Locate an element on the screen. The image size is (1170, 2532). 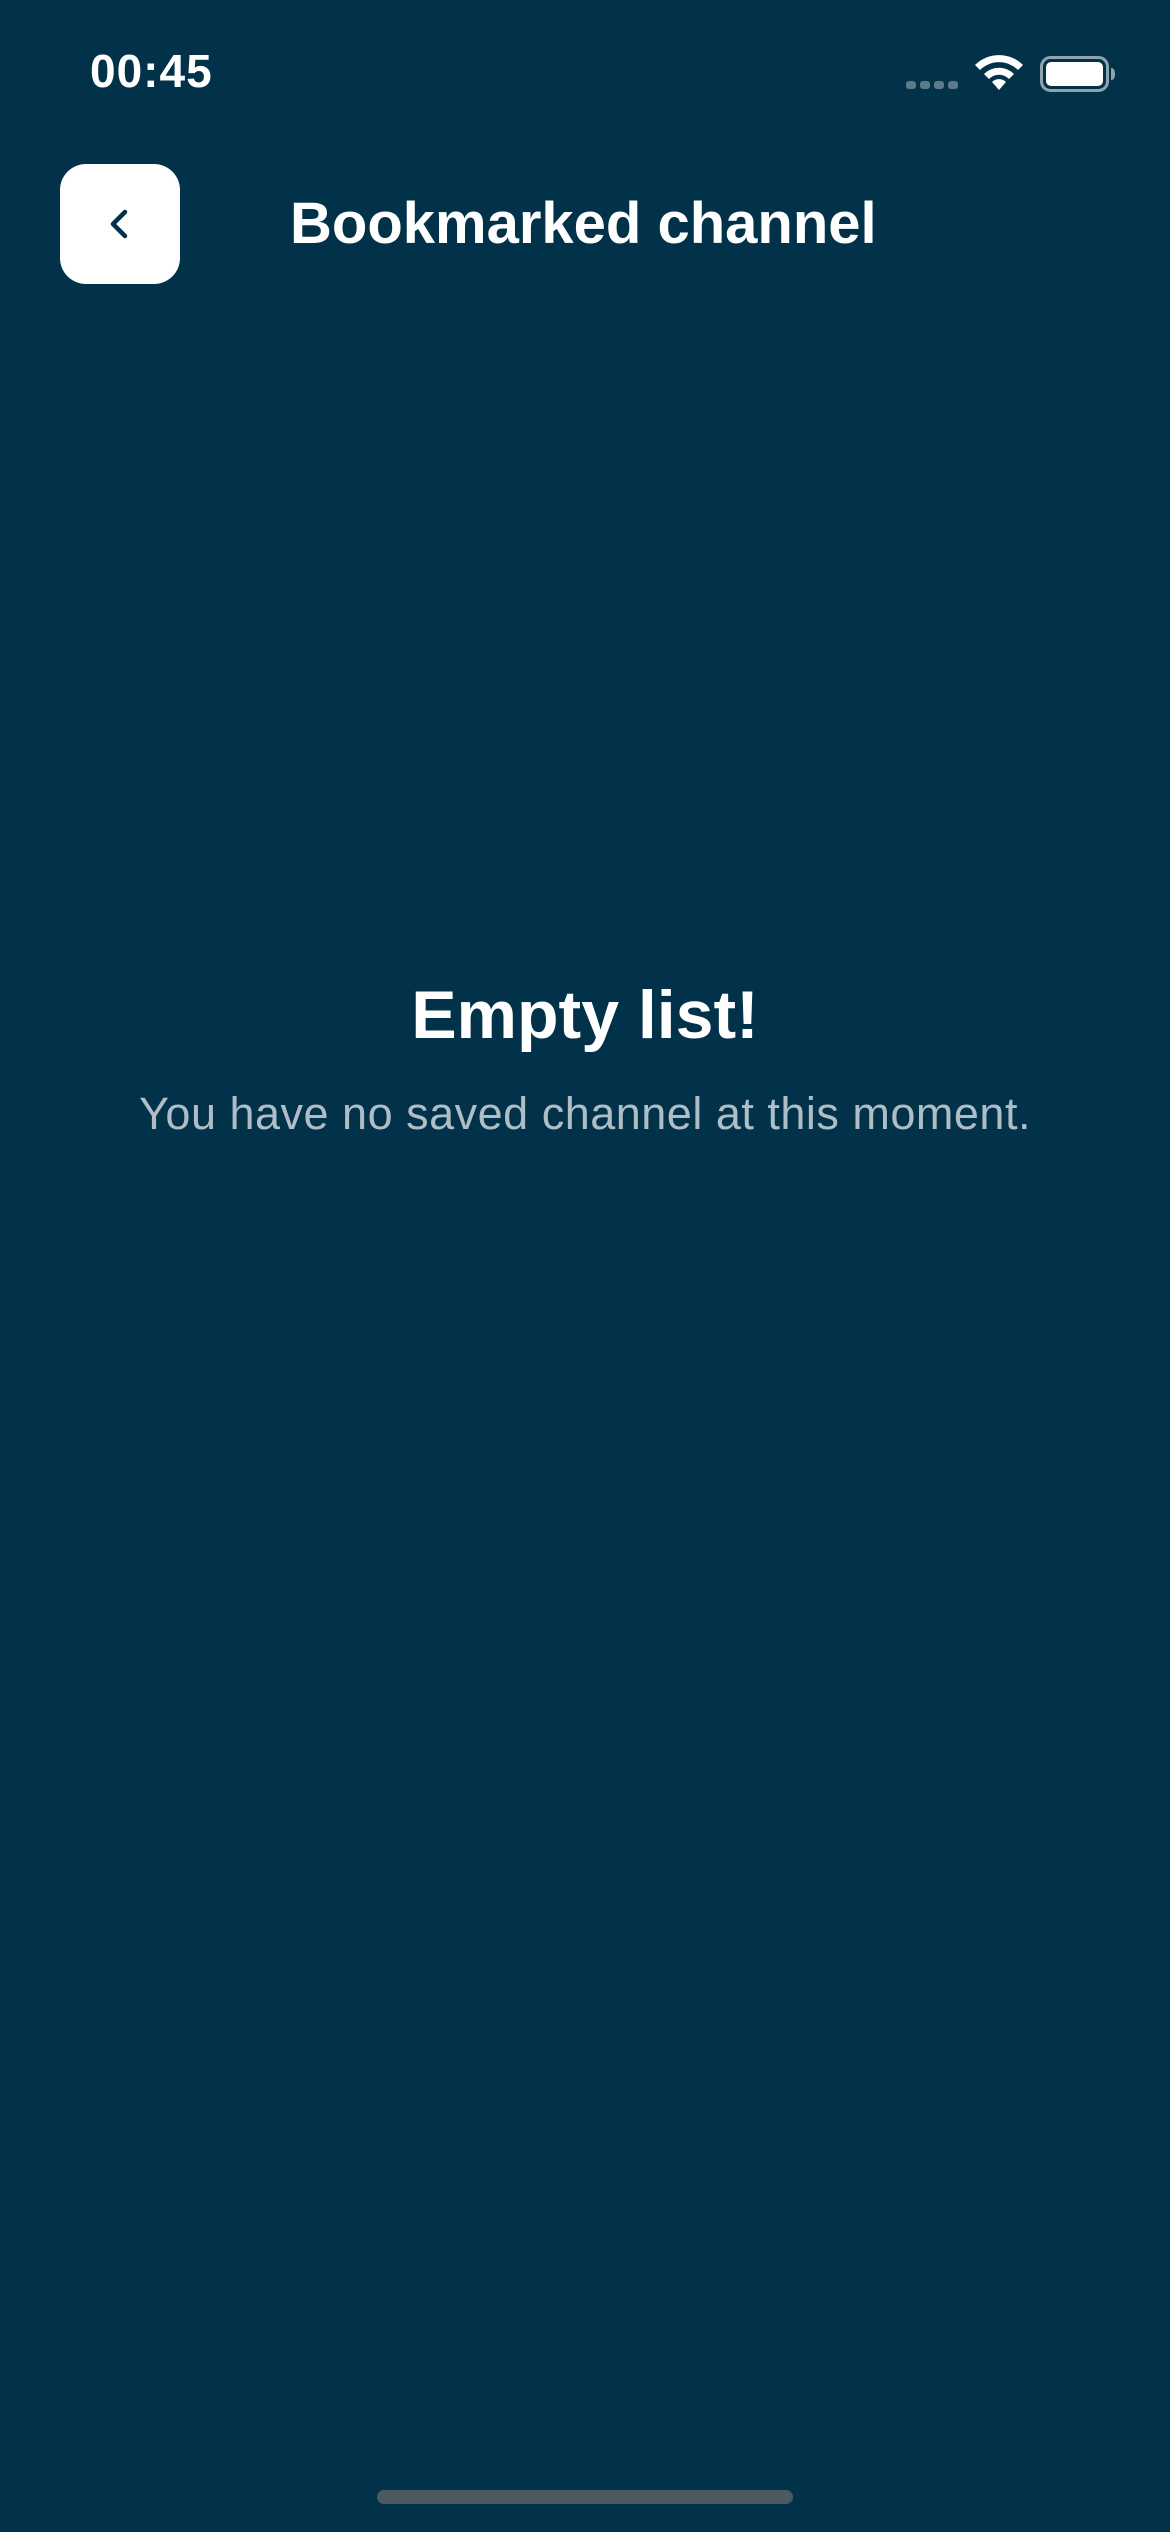
empty-state-title: Empty list! is located at coordinates (585, 1015).